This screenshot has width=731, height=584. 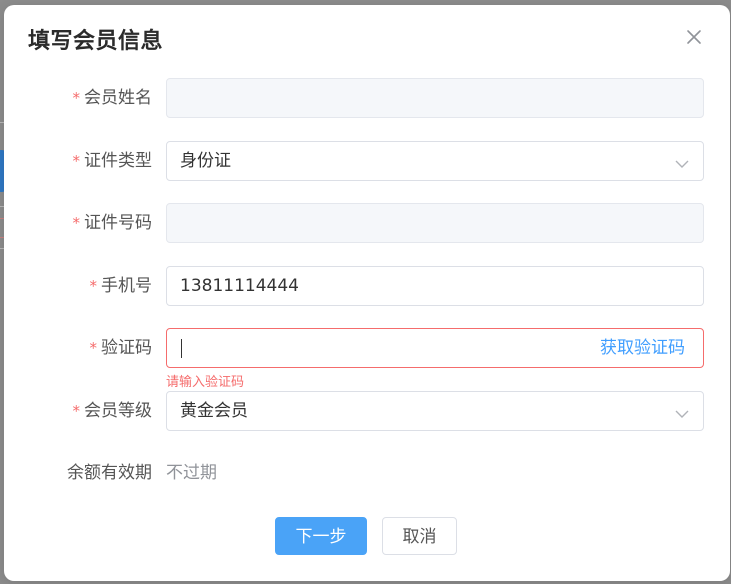 What do you see at coordinates (214, 411) in the screenshot?
I see `member-level-value: 黄金会员` at bounding box center [214, 411].